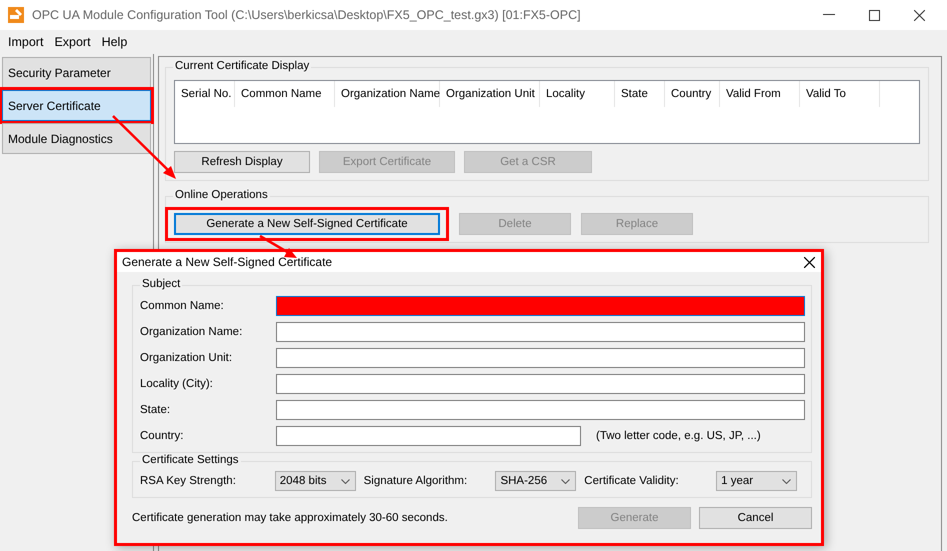 The width and height of the screenshot is (947, 551). Describe the element at coordinates (577, 94) in the screenshot. I see `column-header: Locality` at that location.